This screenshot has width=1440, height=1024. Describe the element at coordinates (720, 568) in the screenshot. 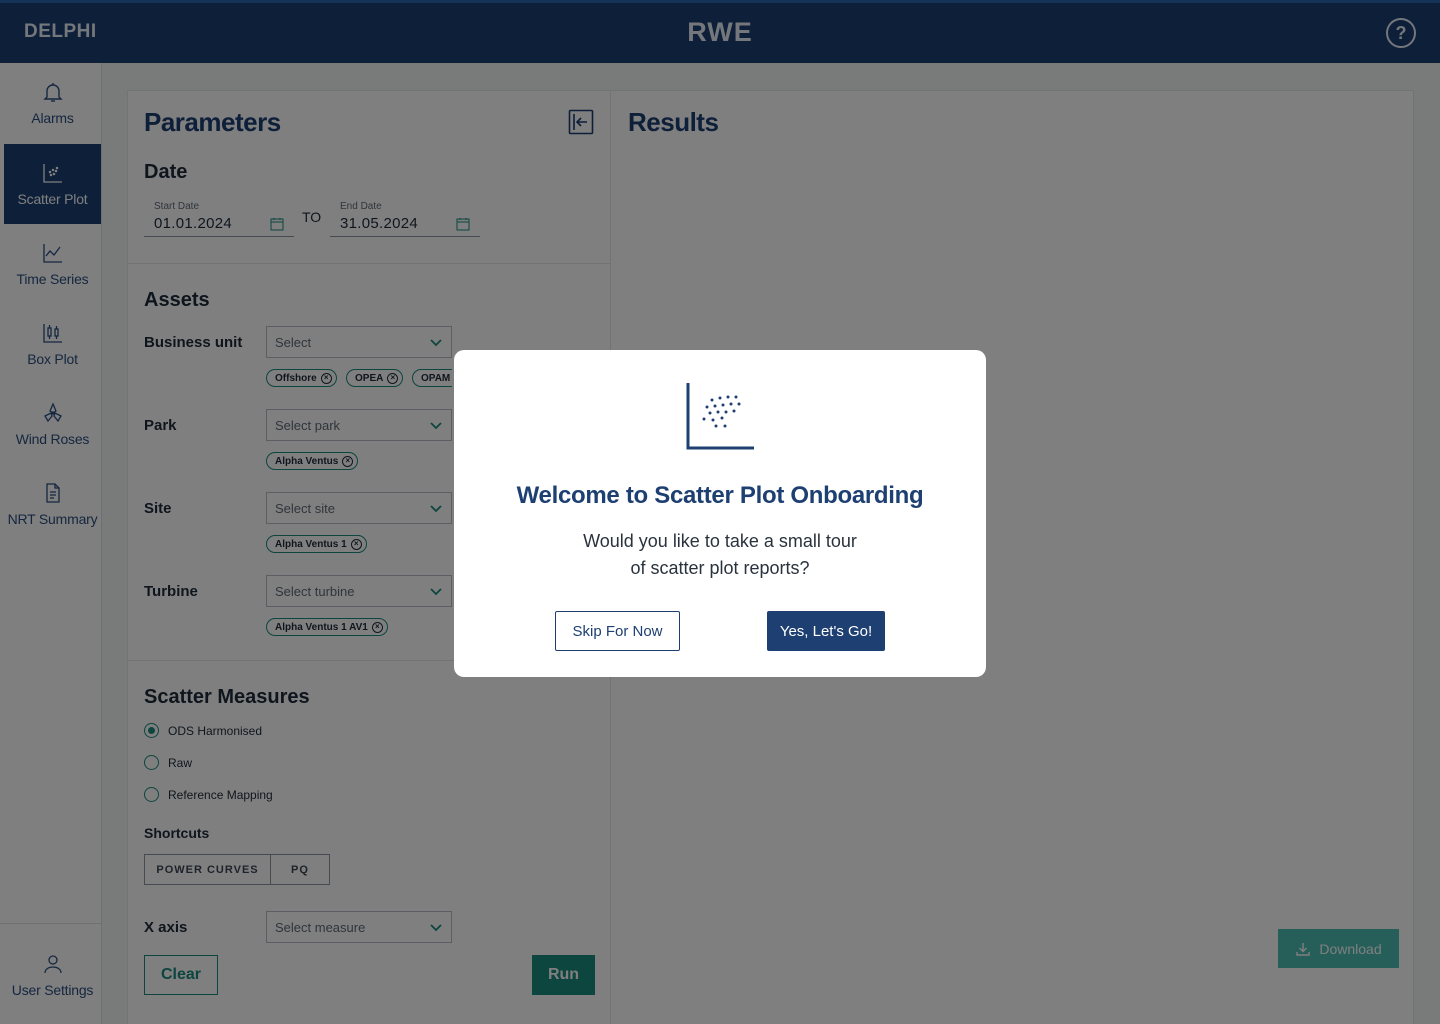

I see `modal-body-line: of scatter plot reports?` at that location.